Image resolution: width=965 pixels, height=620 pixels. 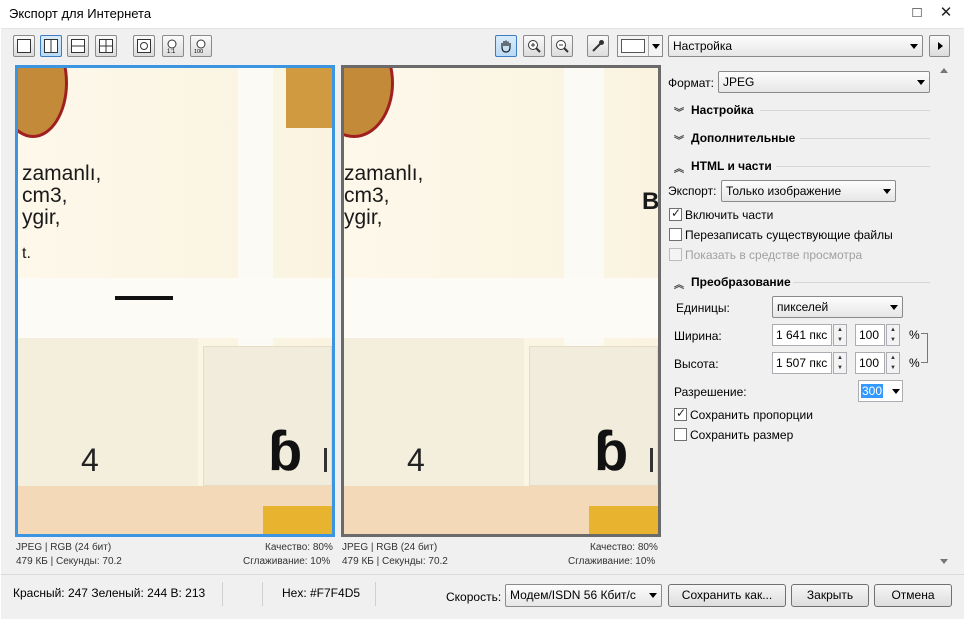 What do you see at coordinates (741, 282) in the screenshot?
I see `section-transform: Преобразование` at bounding box center [741, 282].